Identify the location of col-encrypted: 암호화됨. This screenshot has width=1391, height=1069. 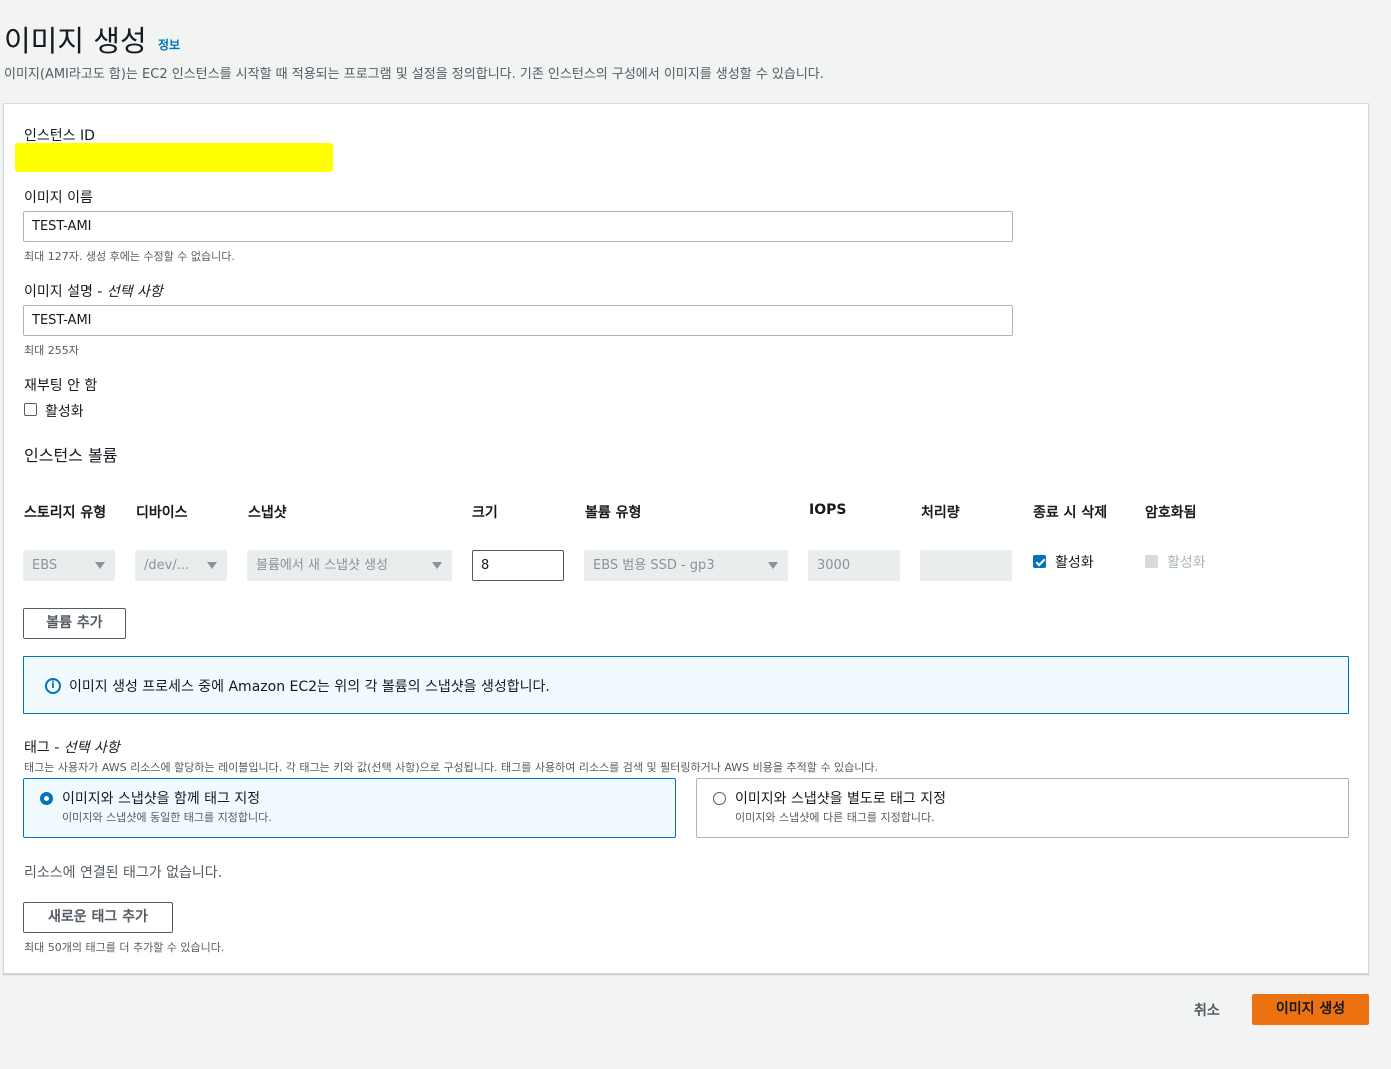
(1171, 513).